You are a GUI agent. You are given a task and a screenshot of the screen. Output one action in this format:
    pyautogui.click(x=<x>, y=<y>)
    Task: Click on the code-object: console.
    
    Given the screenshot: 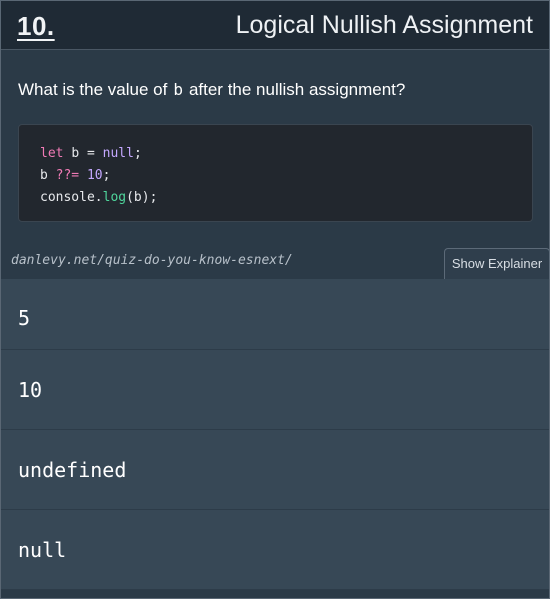 What is the action you would take?
    pyautogui.click(x=71, y=197)
    